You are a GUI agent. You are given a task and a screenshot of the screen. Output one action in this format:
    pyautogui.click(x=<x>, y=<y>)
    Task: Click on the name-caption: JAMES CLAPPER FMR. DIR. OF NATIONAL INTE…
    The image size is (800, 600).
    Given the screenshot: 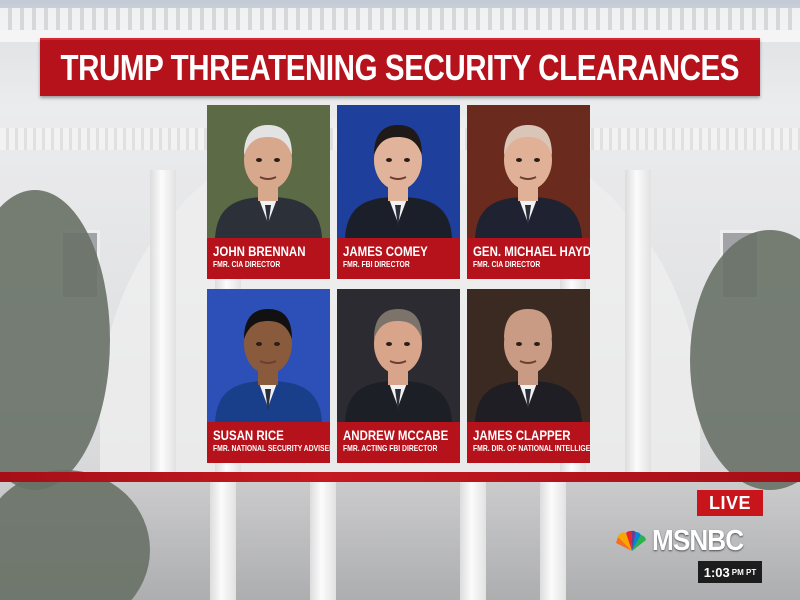 What is the action you would take?
    pyautogui.click(x=528, y=442)
    